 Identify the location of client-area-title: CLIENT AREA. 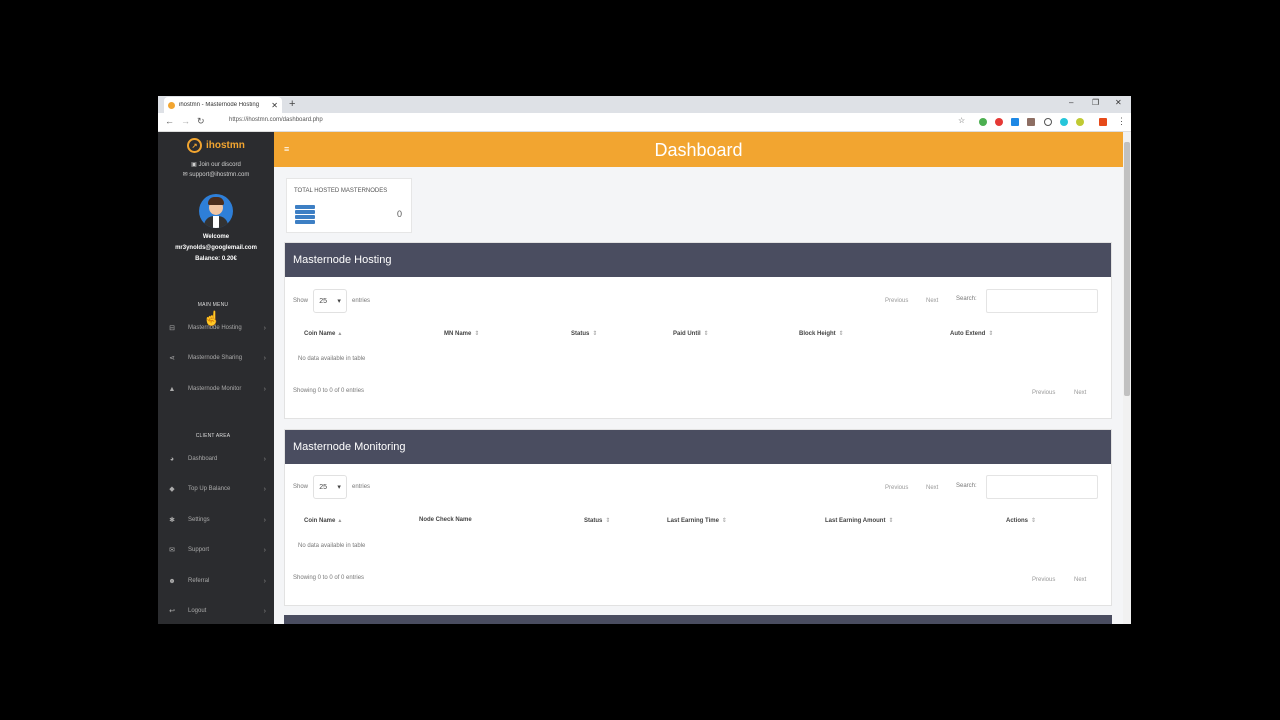
(213, 436).